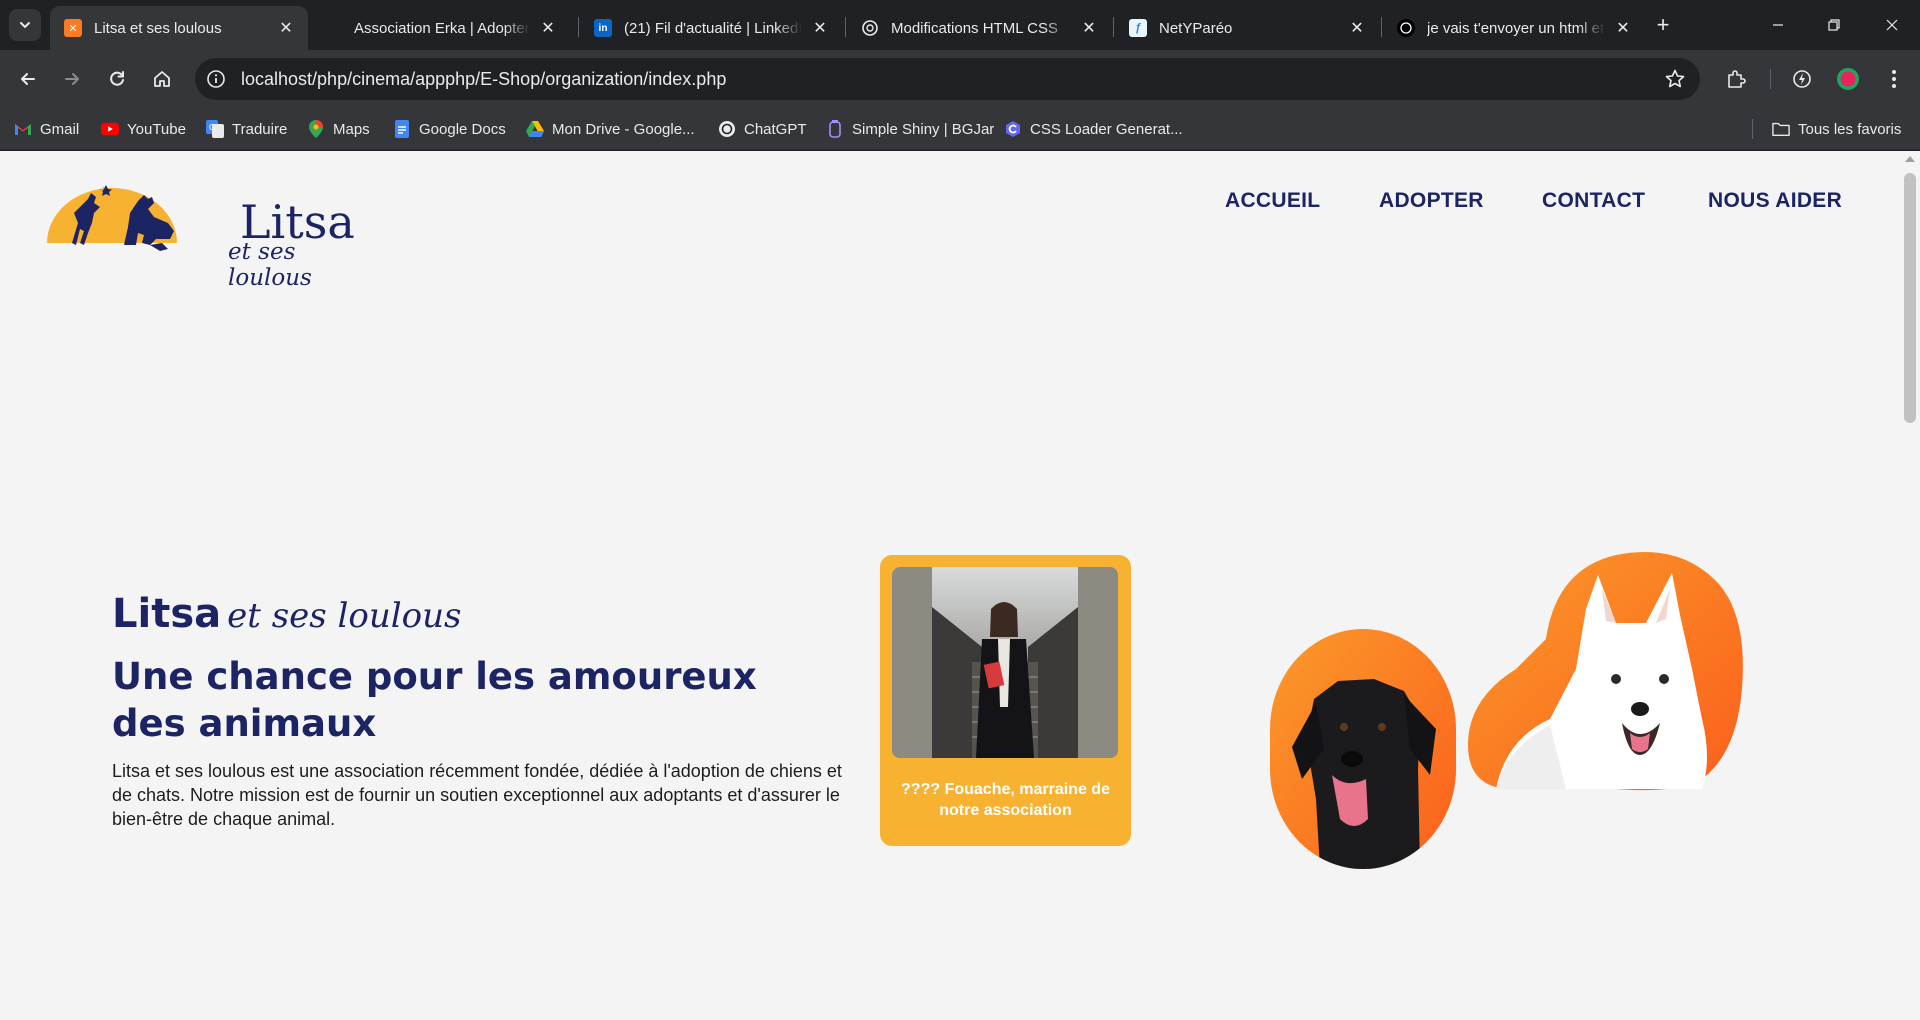  I want to click on black-dog-illustration, so click(1363, 749).